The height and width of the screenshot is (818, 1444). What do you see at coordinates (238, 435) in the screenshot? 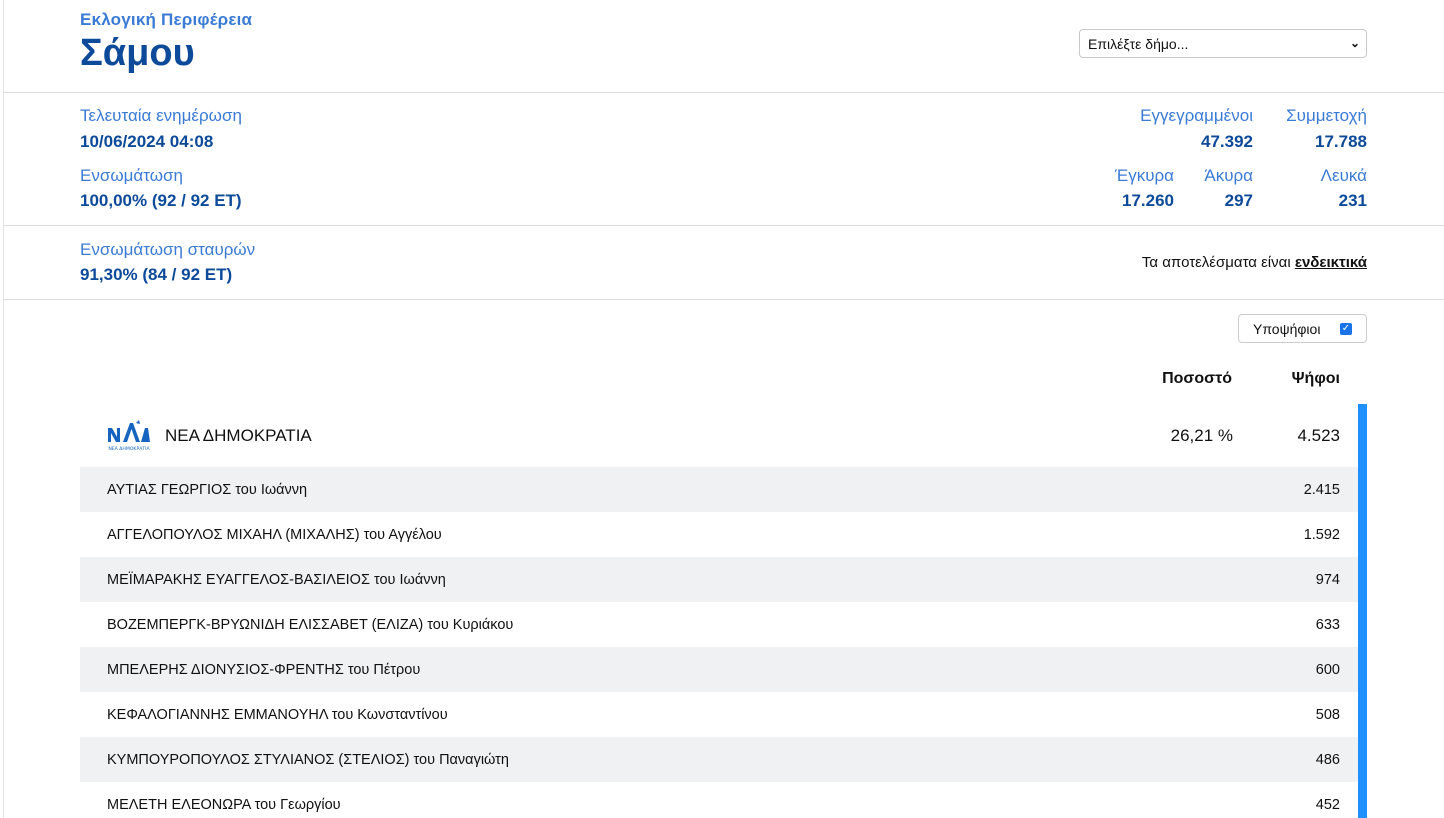
I see `party-name: ΝΕΑ ΔΗΜΟΚΡΑΤΙΑ` at bounding box center [238, 435].